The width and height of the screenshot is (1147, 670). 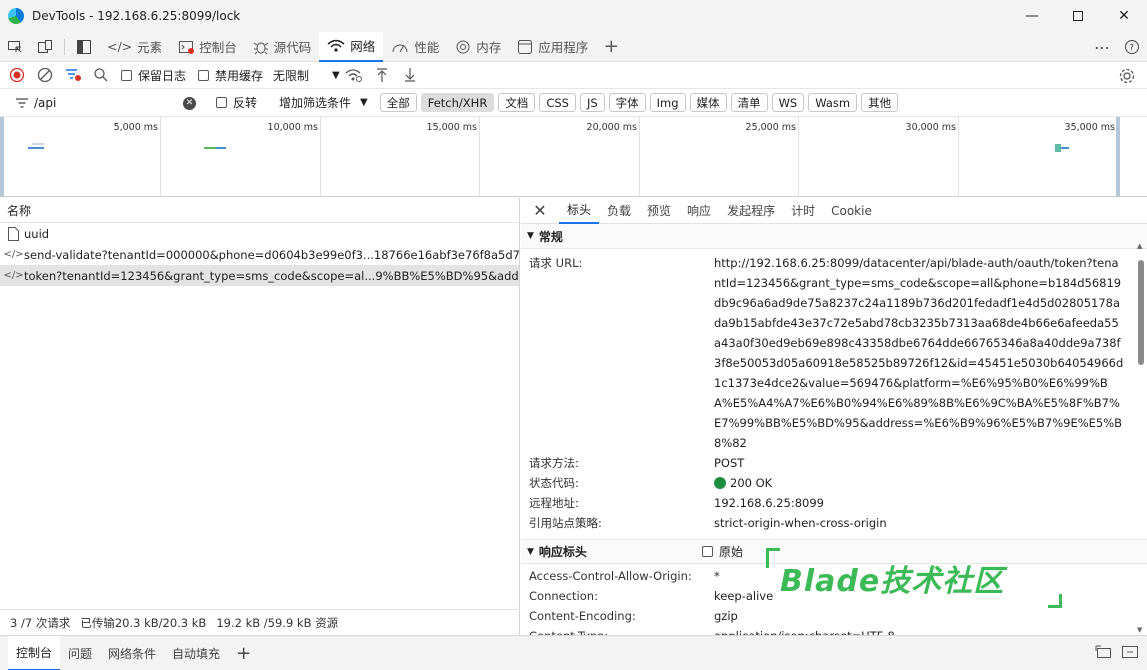 What do you see at coordinates (336, 46) in the screenshot?
I see `wifi-icon` at bounding box center [336, 46].